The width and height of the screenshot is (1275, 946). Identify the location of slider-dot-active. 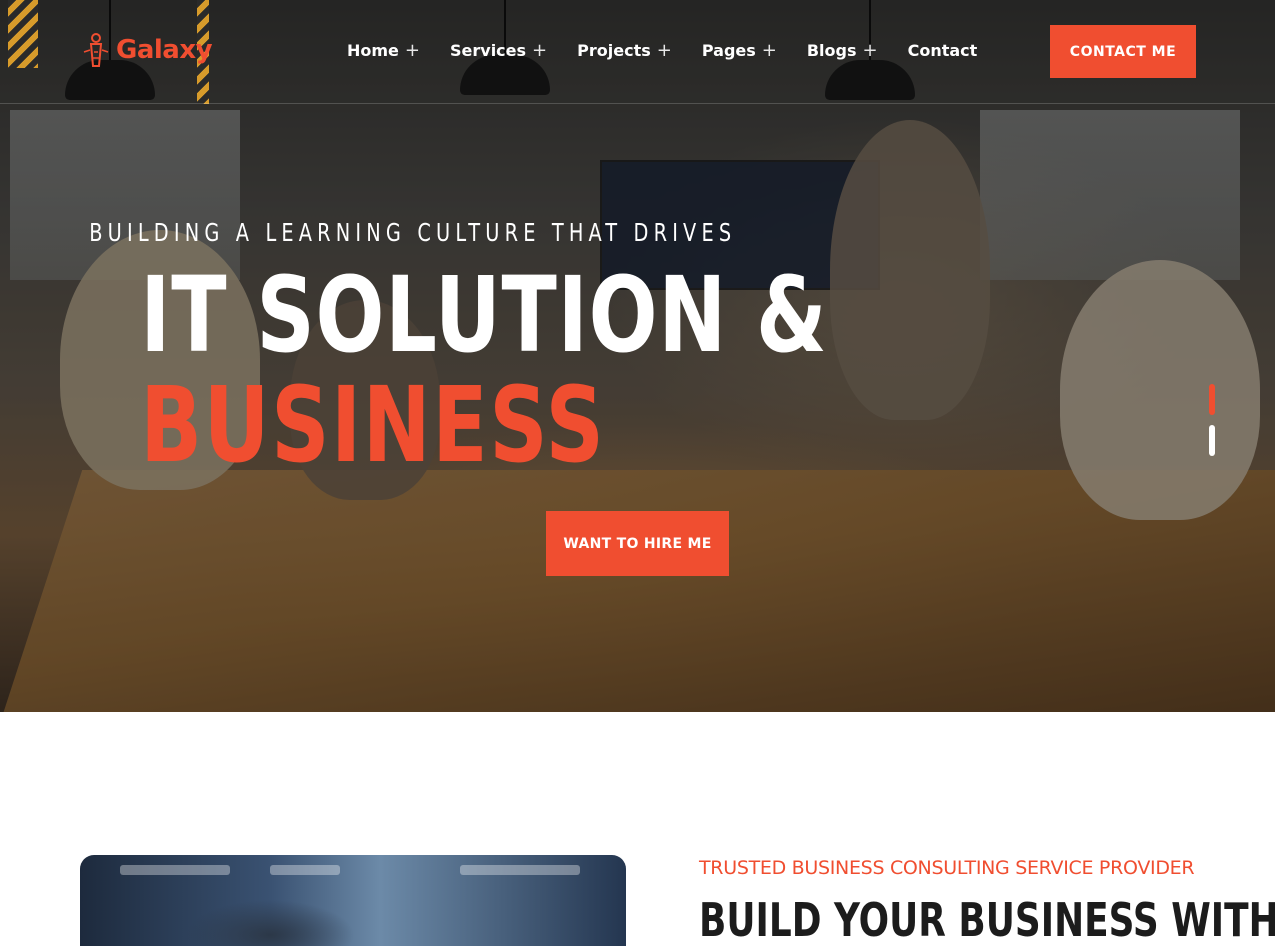
(1212, 399).